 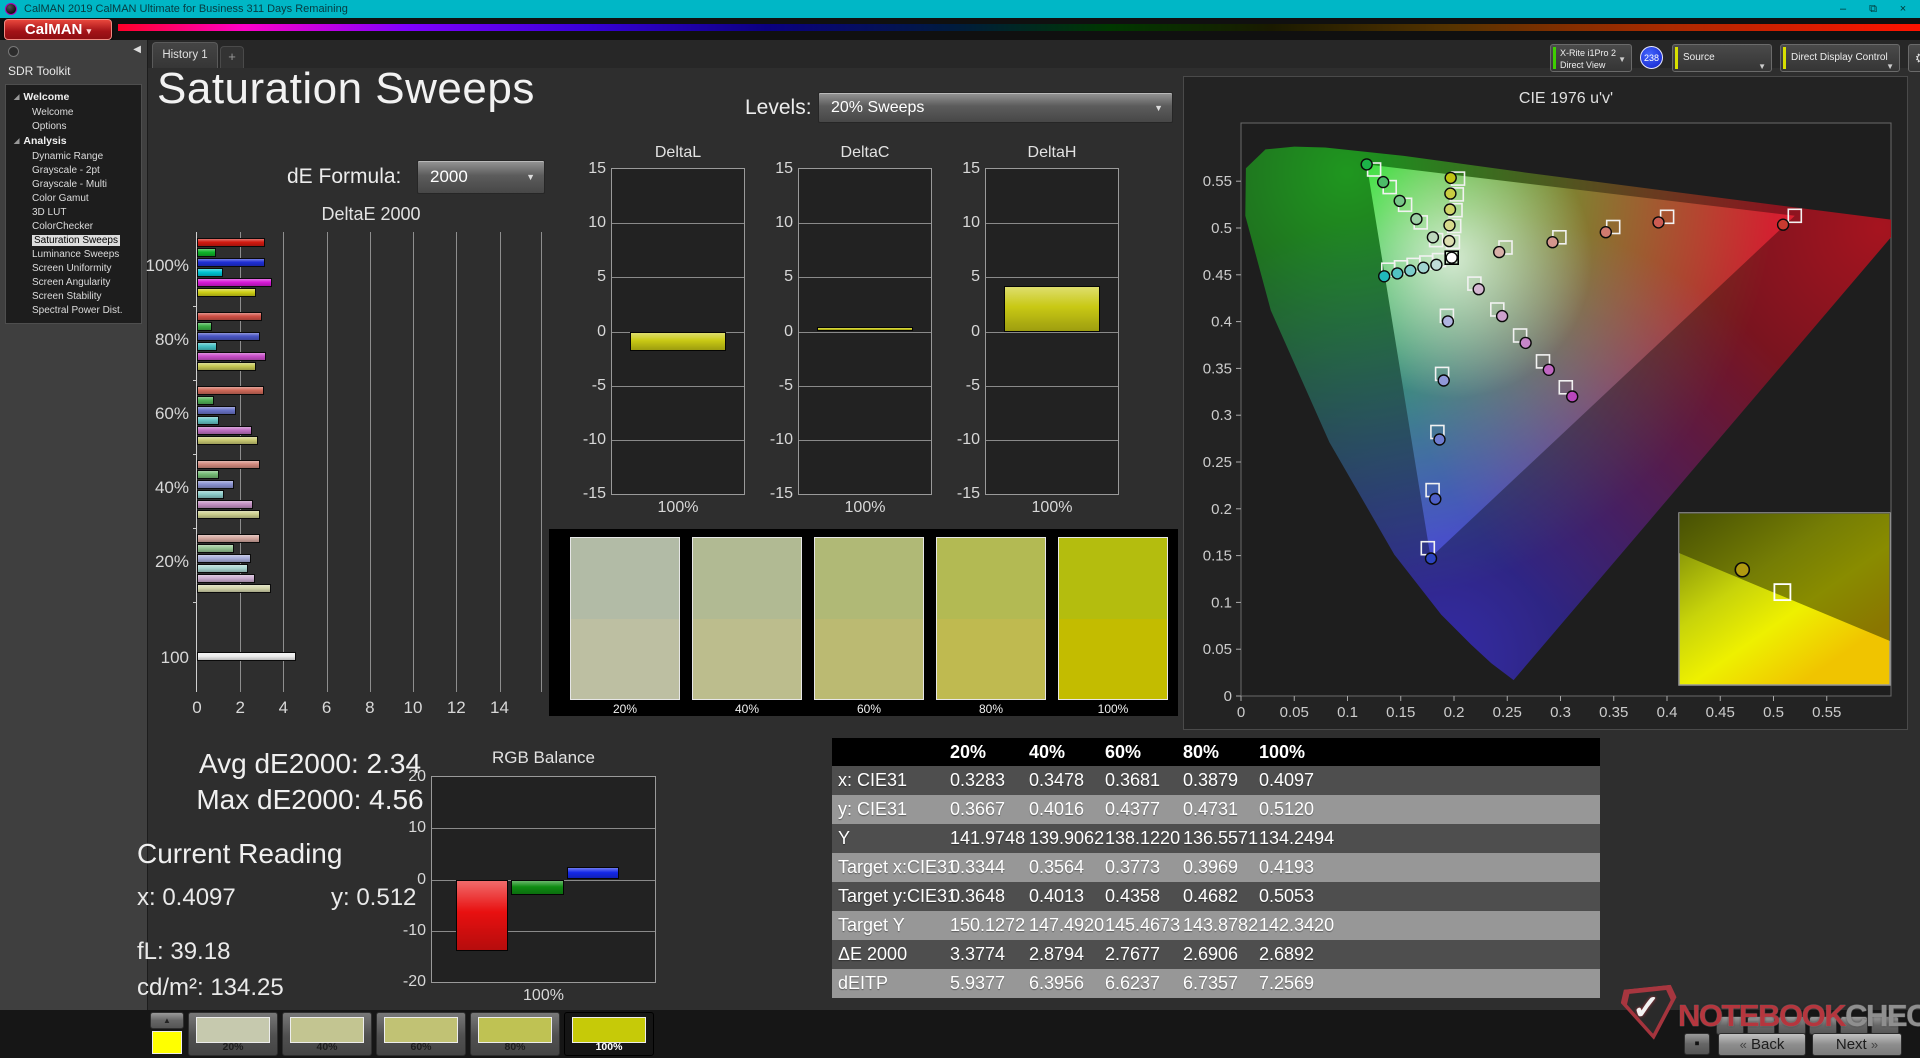 I want to click on swatch-label: 60%, so click(x=869, y=709).